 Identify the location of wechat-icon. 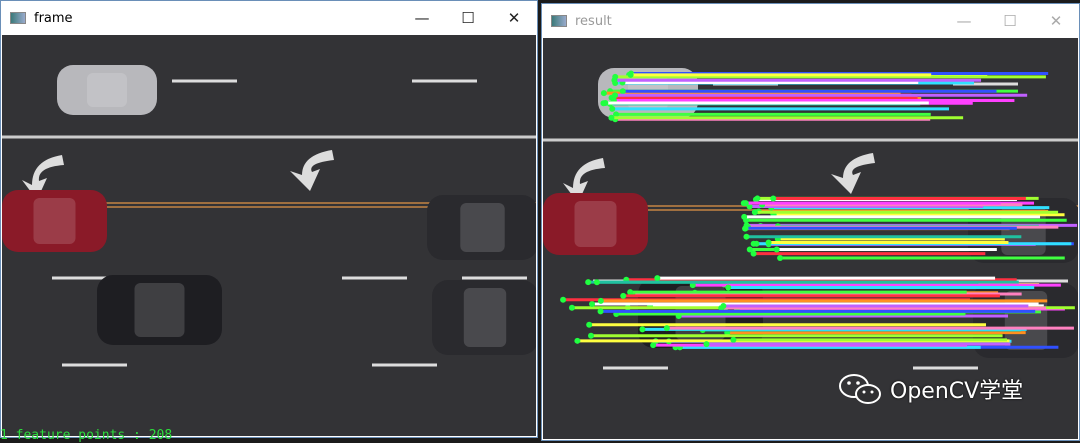
(860, 389).